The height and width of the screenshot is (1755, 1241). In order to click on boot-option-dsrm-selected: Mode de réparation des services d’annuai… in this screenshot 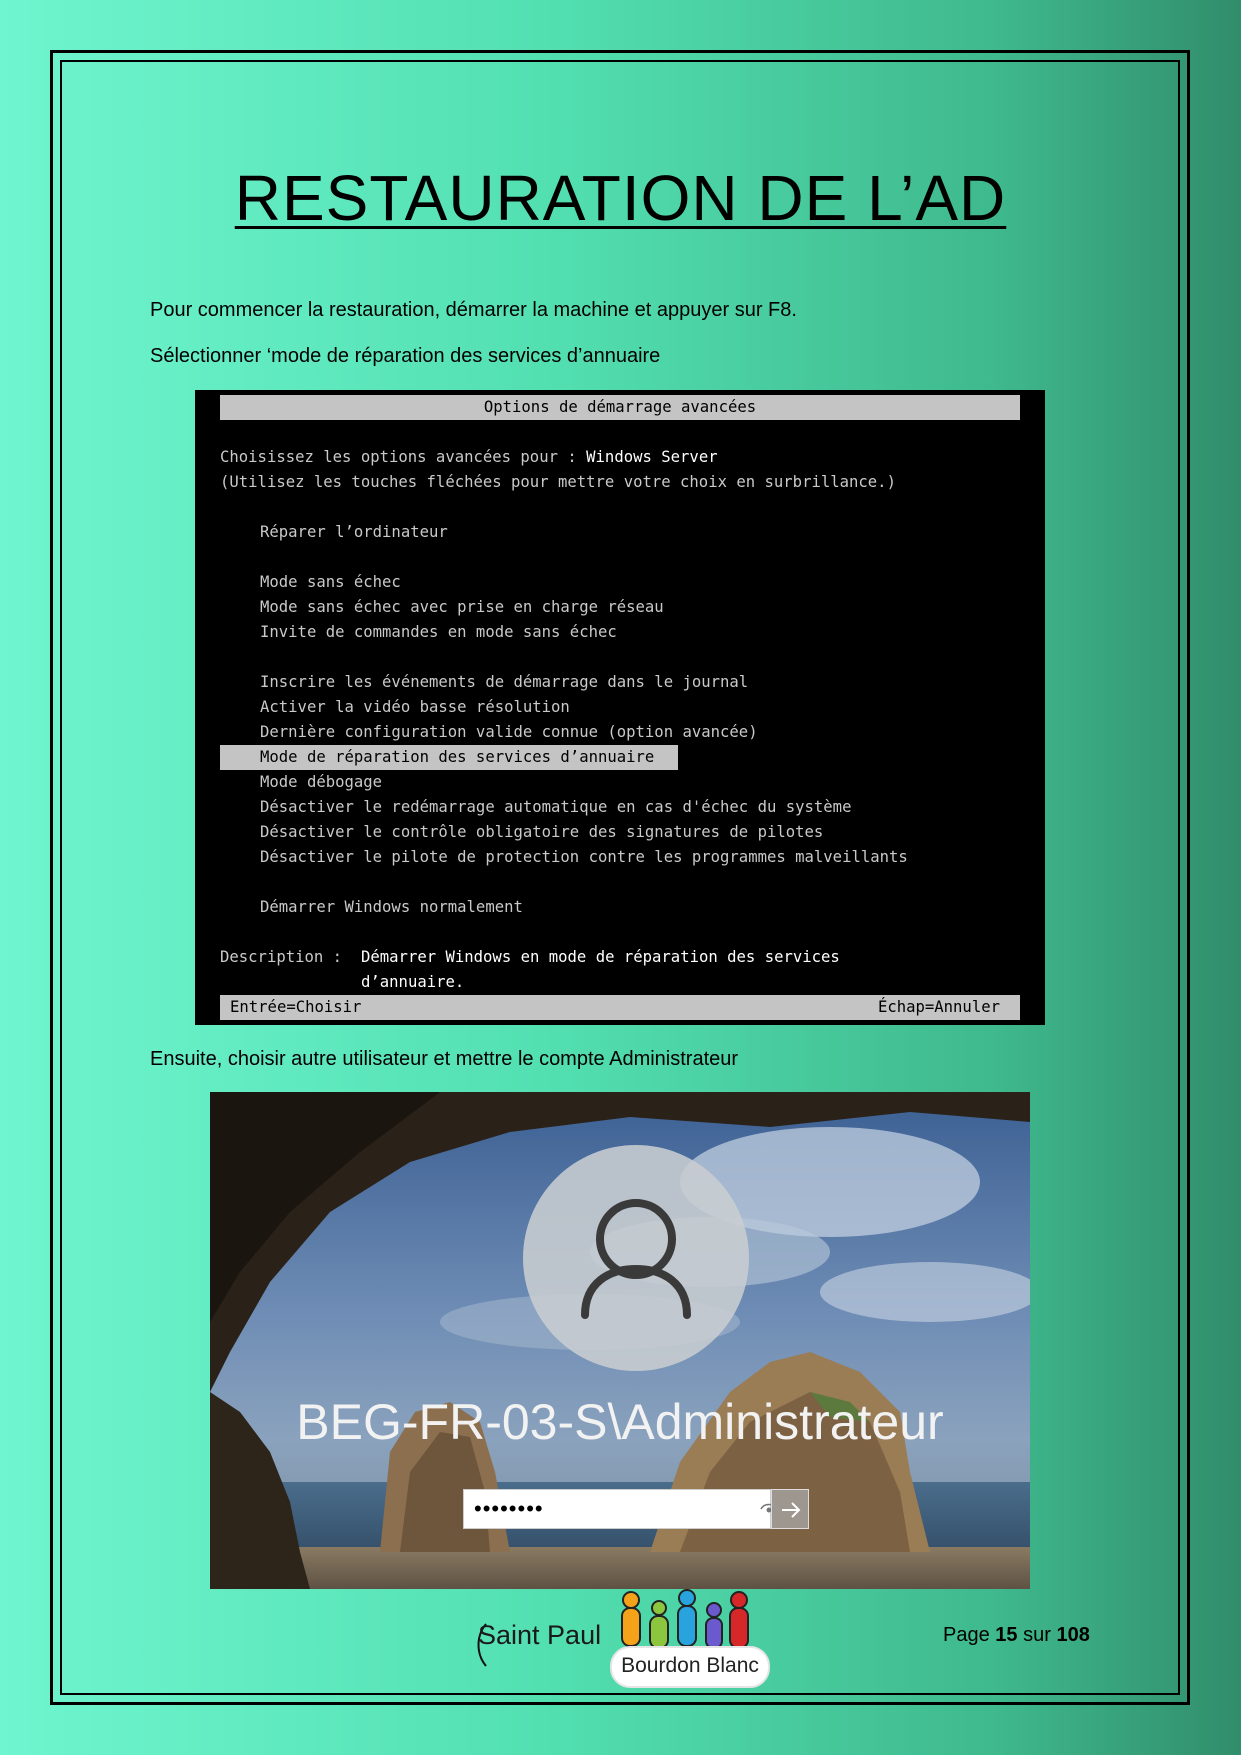, I will do `click(449, 757)`.